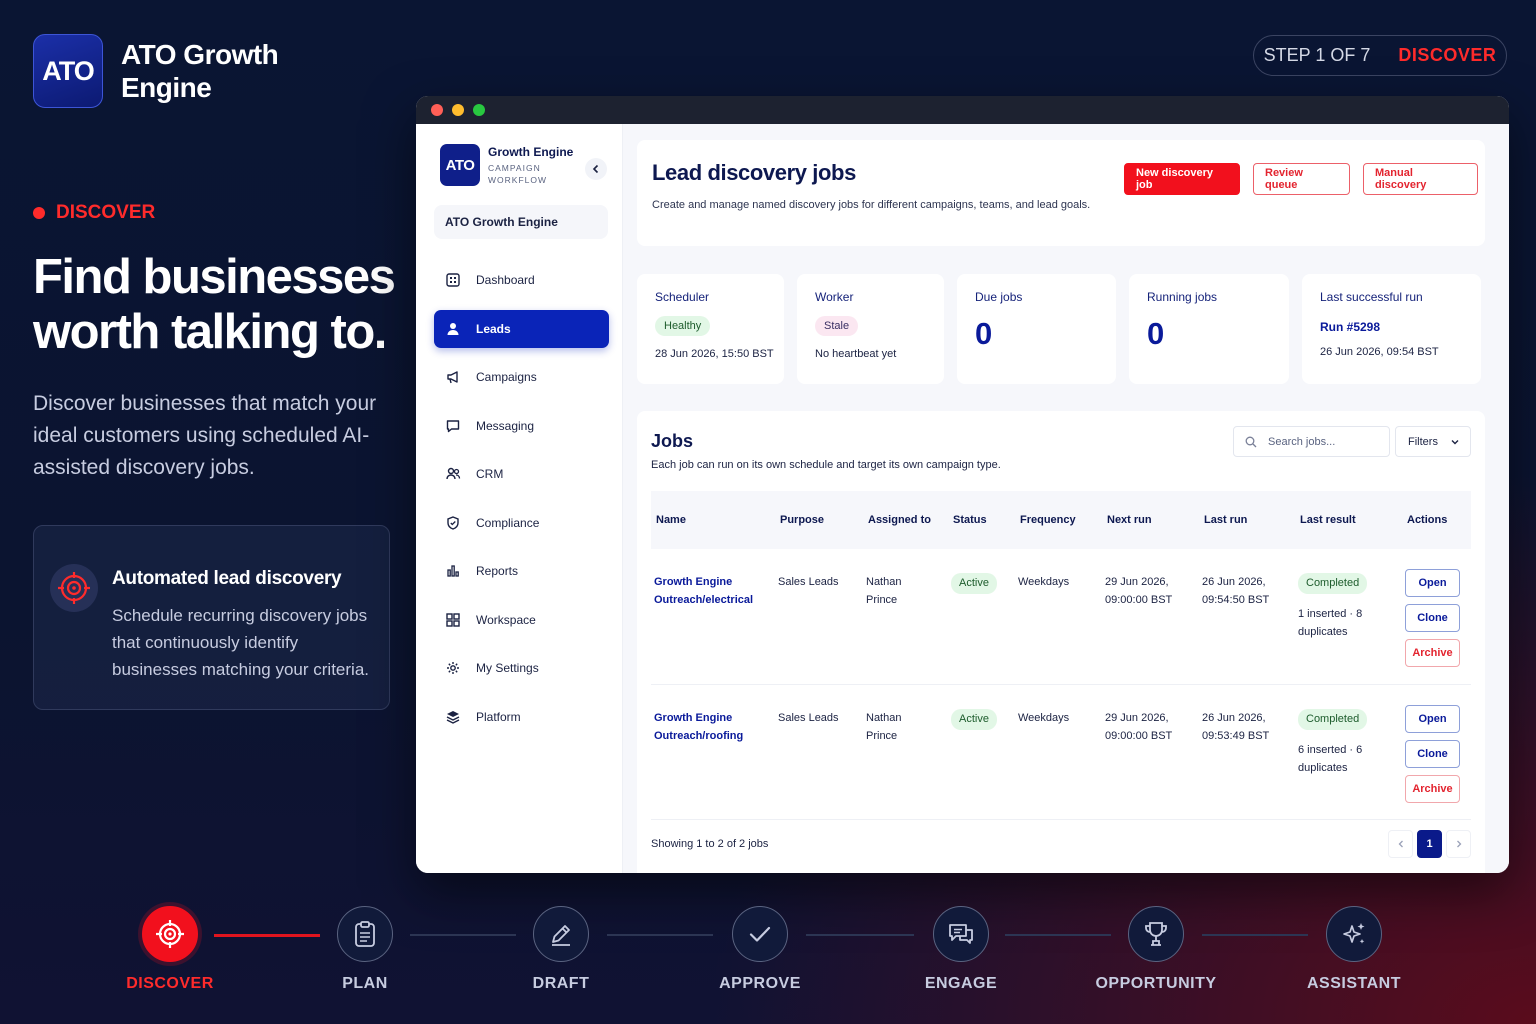 Image resolution: width=1536 pixels, height=1024 pixels. I want to click on column-header: Assigned to, so click(905, 520).